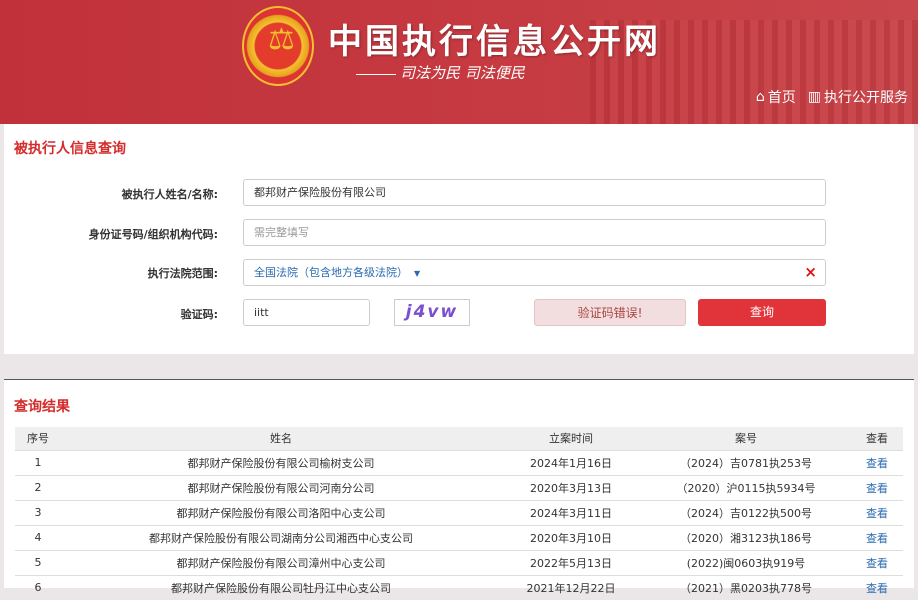 The height and width of the screenshot is (600, 918). I want to click on row-name: 都邦财产保险股份有限公司河南分公司, so click(281, 487).